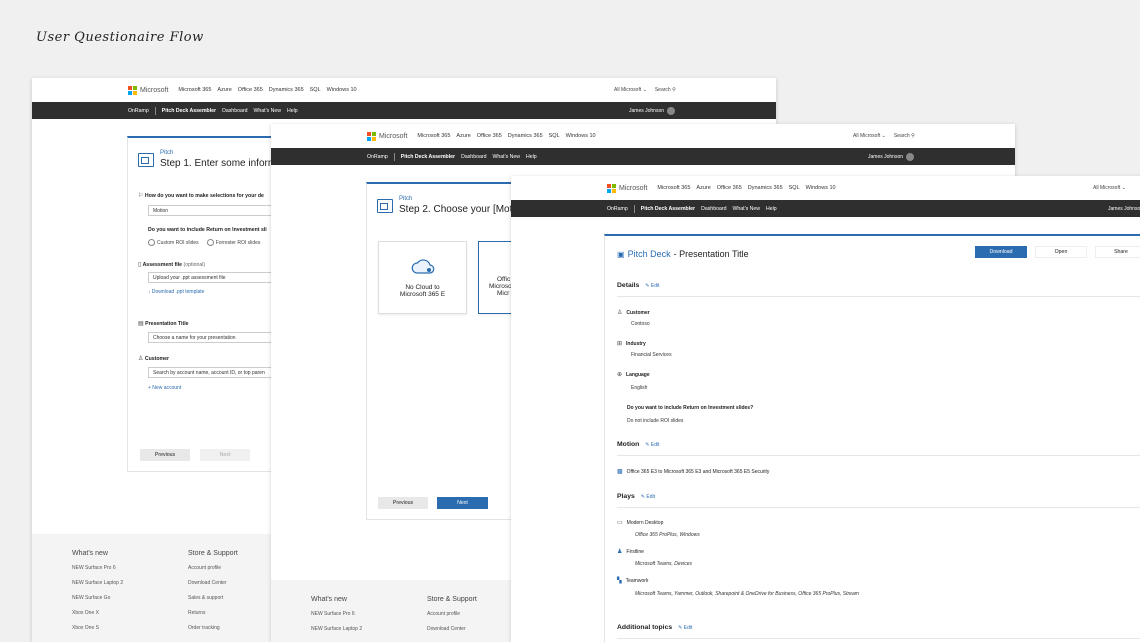 The width and height of the screenshot is (1140, 642). I want to click on play-firstline: ♟ Firstline, so click(630, 552).